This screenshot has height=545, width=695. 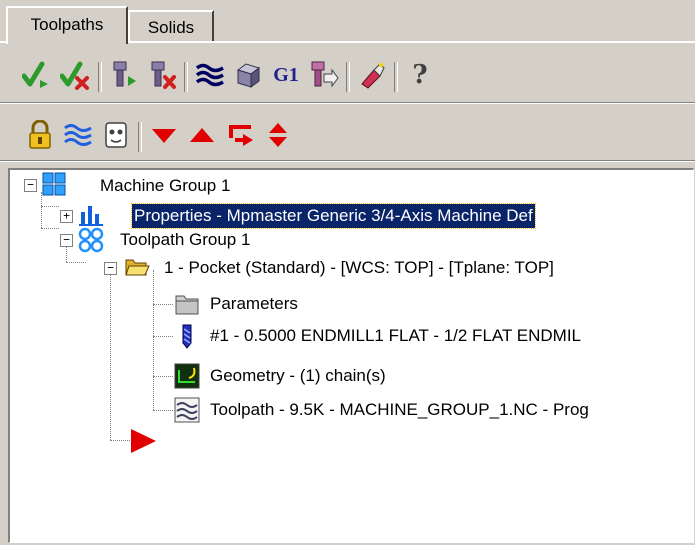 I want to click on open-folder-icon, so click(x=137, y=267).